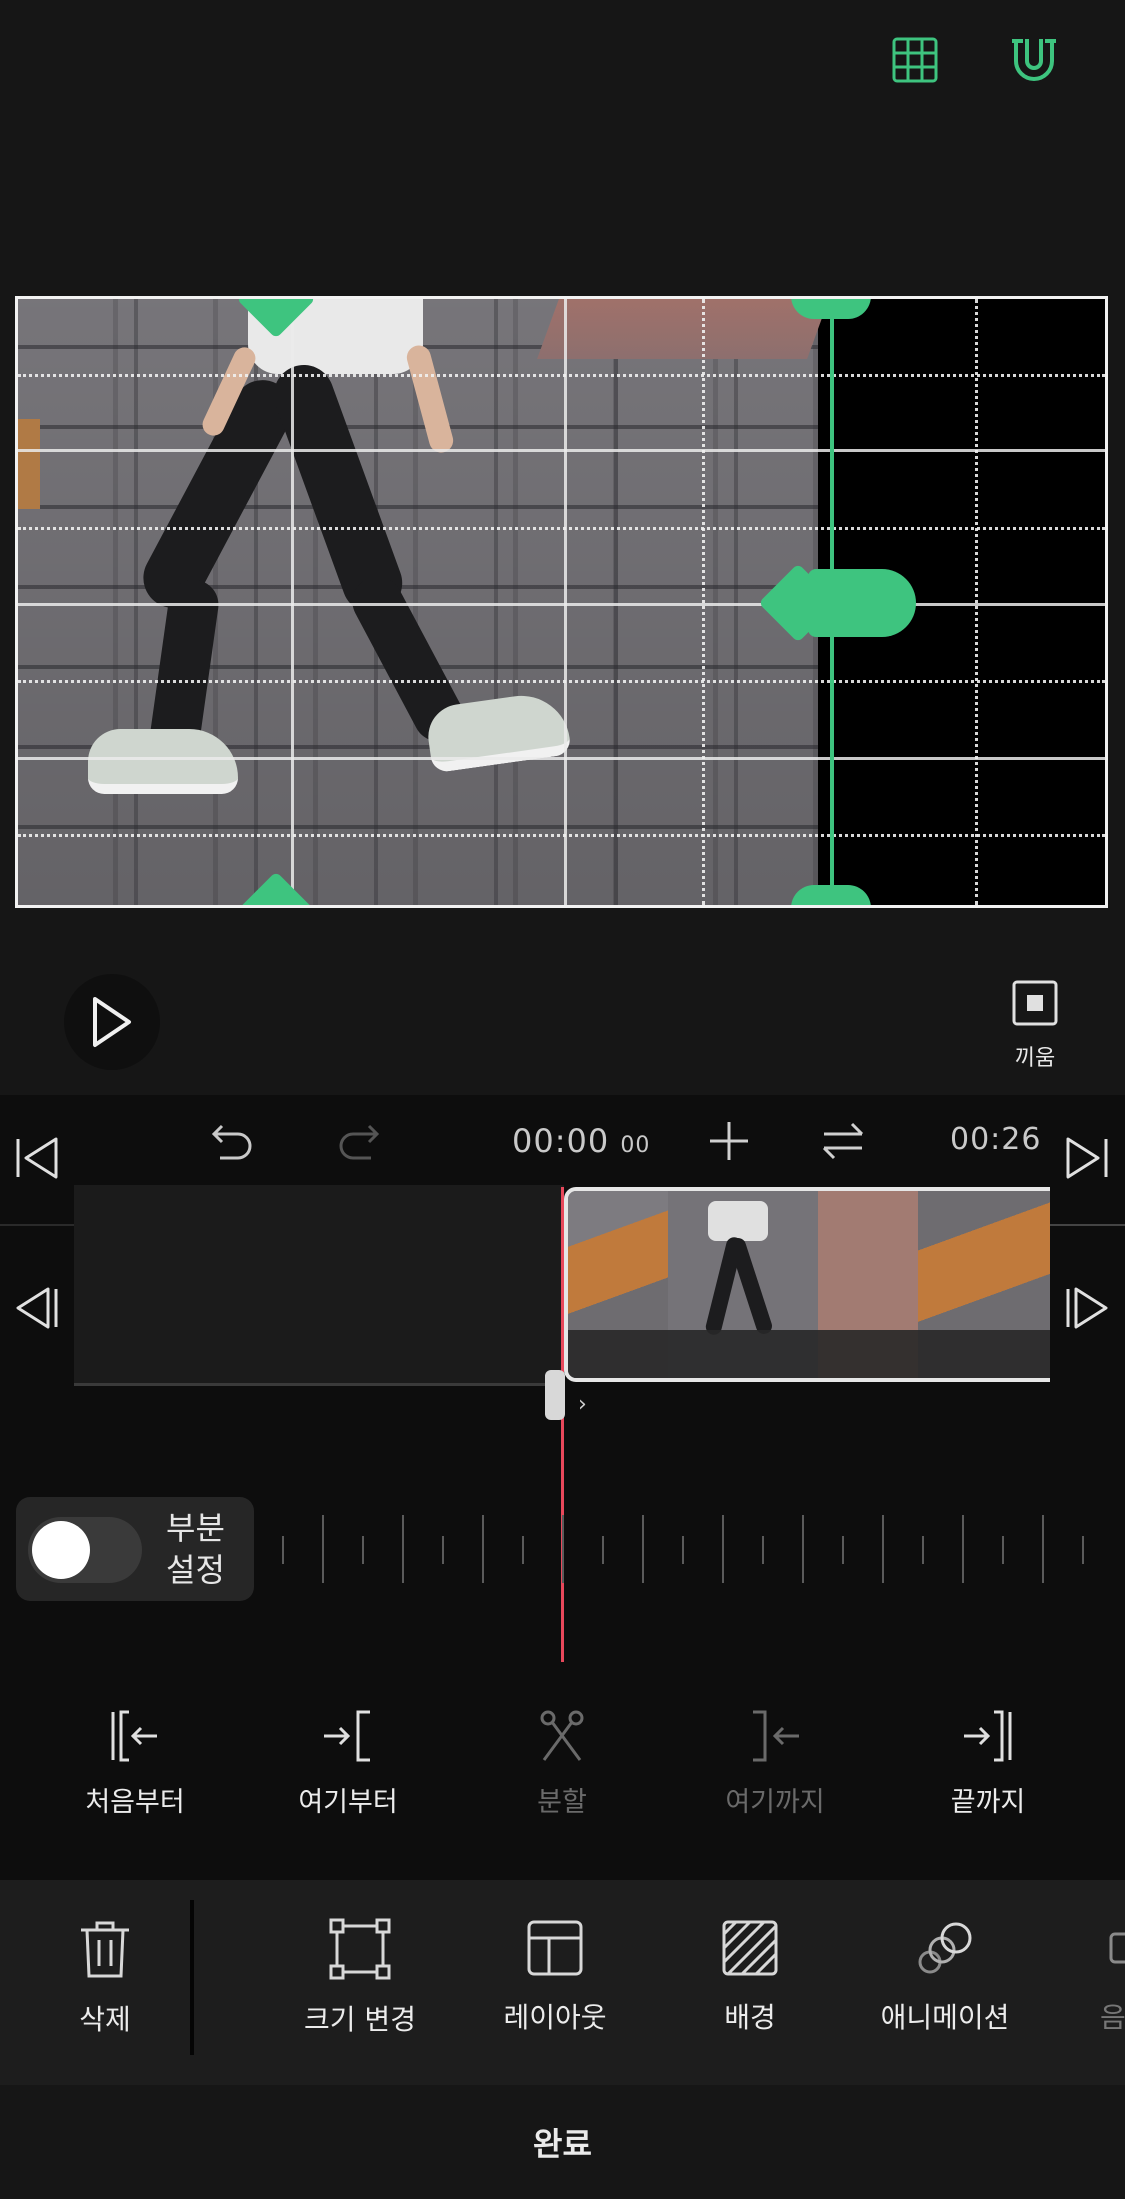 The width and height of the screenshot is (1125, 2199). Describe the element at coordinates (562, 1763) in the screenshot. I see `split-button: 분할` at that location.